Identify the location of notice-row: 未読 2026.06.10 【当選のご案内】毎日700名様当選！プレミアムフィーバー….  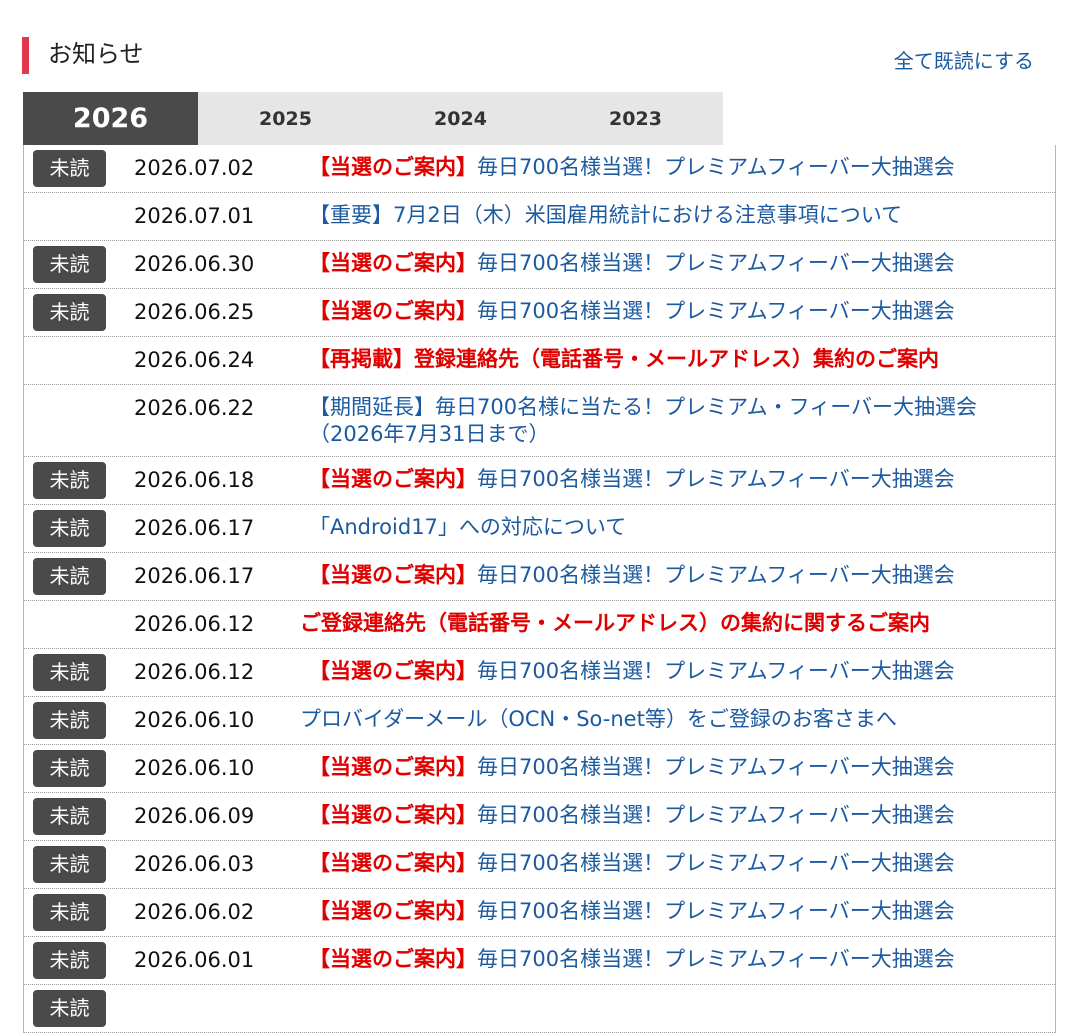
(539, 769).